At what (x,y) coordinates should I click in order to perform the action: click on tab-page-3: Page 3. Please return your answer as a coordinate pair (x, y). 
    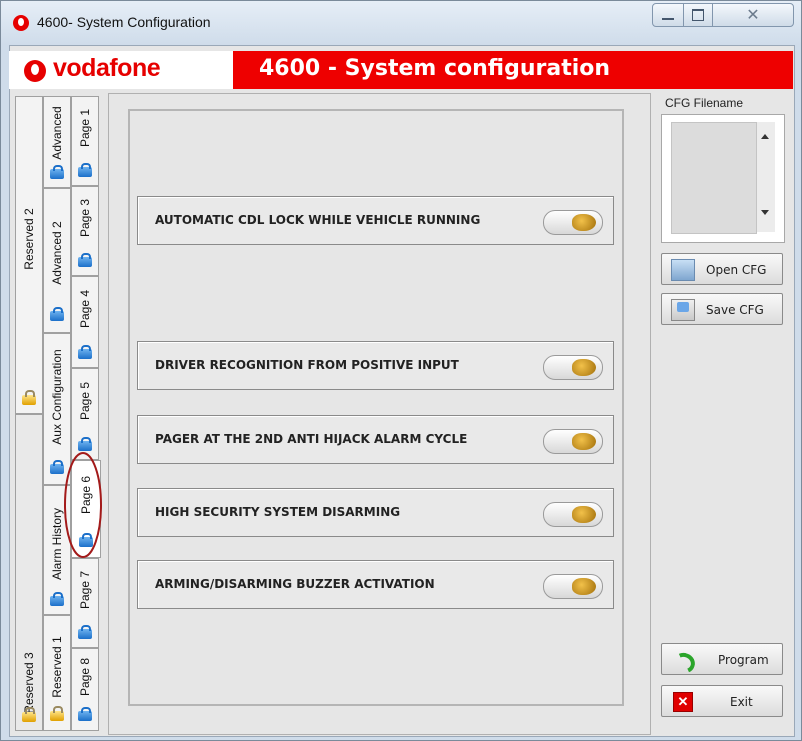
    Looking at the image, I should click on (85, 231).